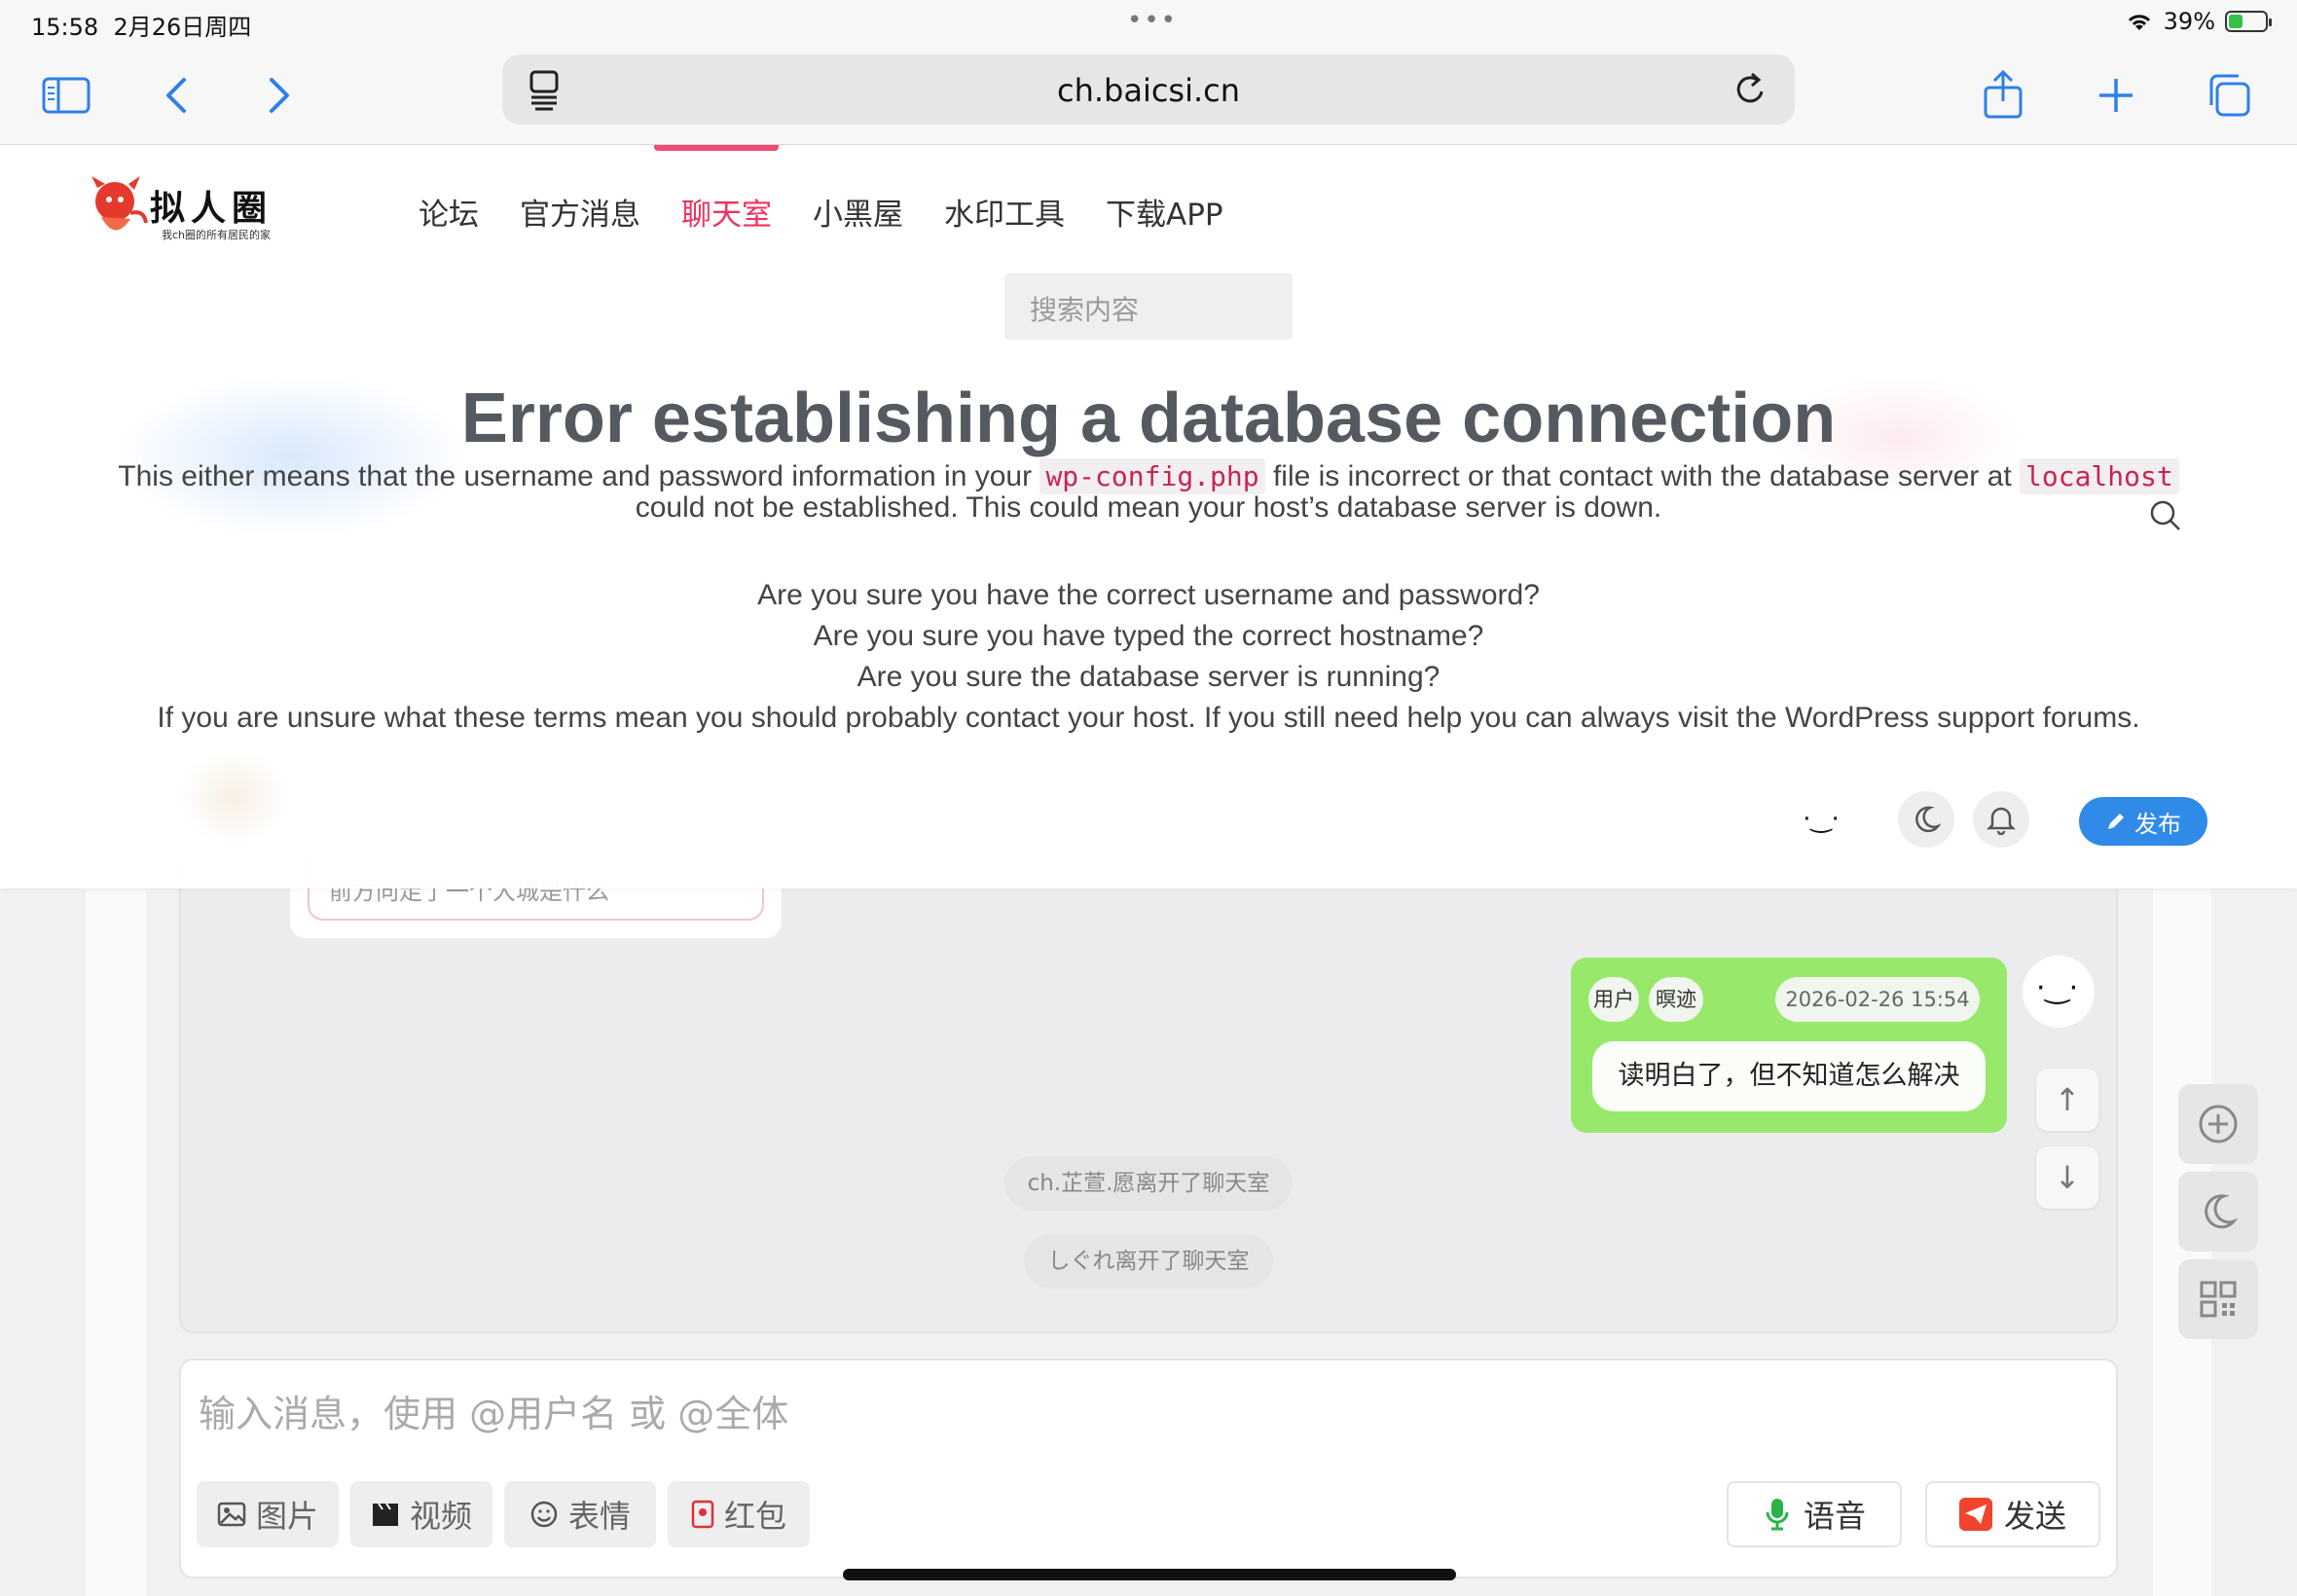 This screenshot has width=2297, height=1596. I want to click on pencil-icon, so click(2116, 821).